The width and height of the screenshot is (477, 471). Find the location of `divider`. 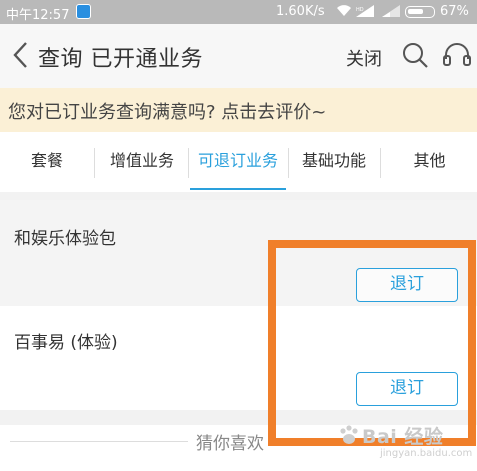

divider is located at coordinates (99, 441).